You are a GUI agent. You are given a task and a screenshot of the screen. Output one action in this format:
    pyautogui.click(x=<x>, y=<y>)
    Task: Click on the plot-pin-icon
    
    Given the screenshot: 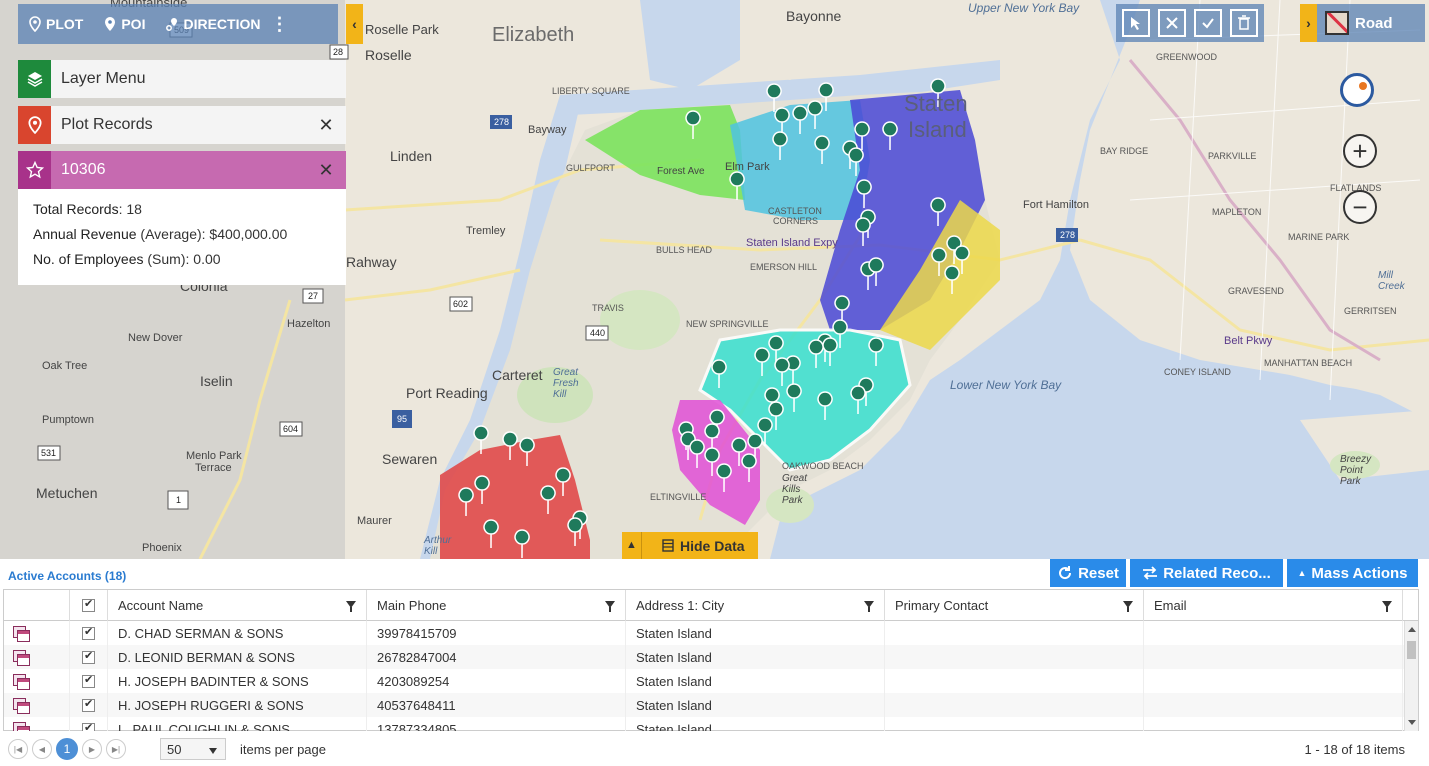 What is the action you would take?
    pyautogui.click(x=34, y=125)
    